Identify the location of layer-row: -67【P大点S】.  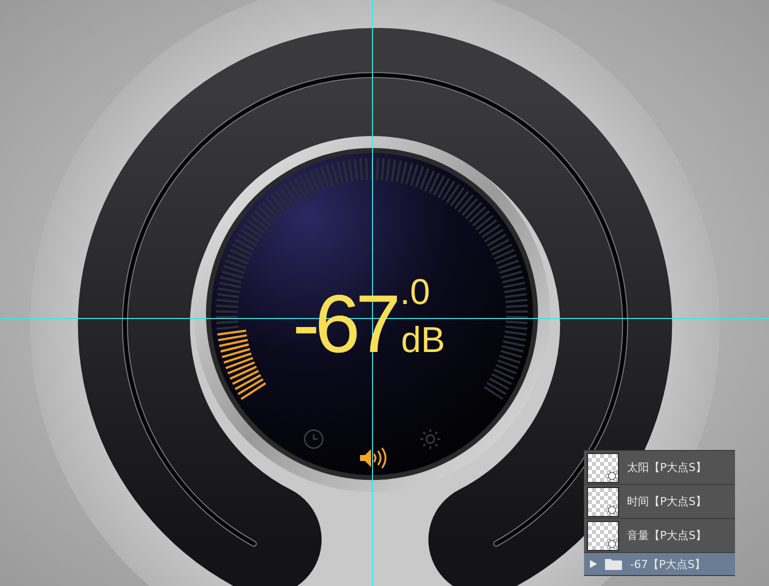
(659, 564).